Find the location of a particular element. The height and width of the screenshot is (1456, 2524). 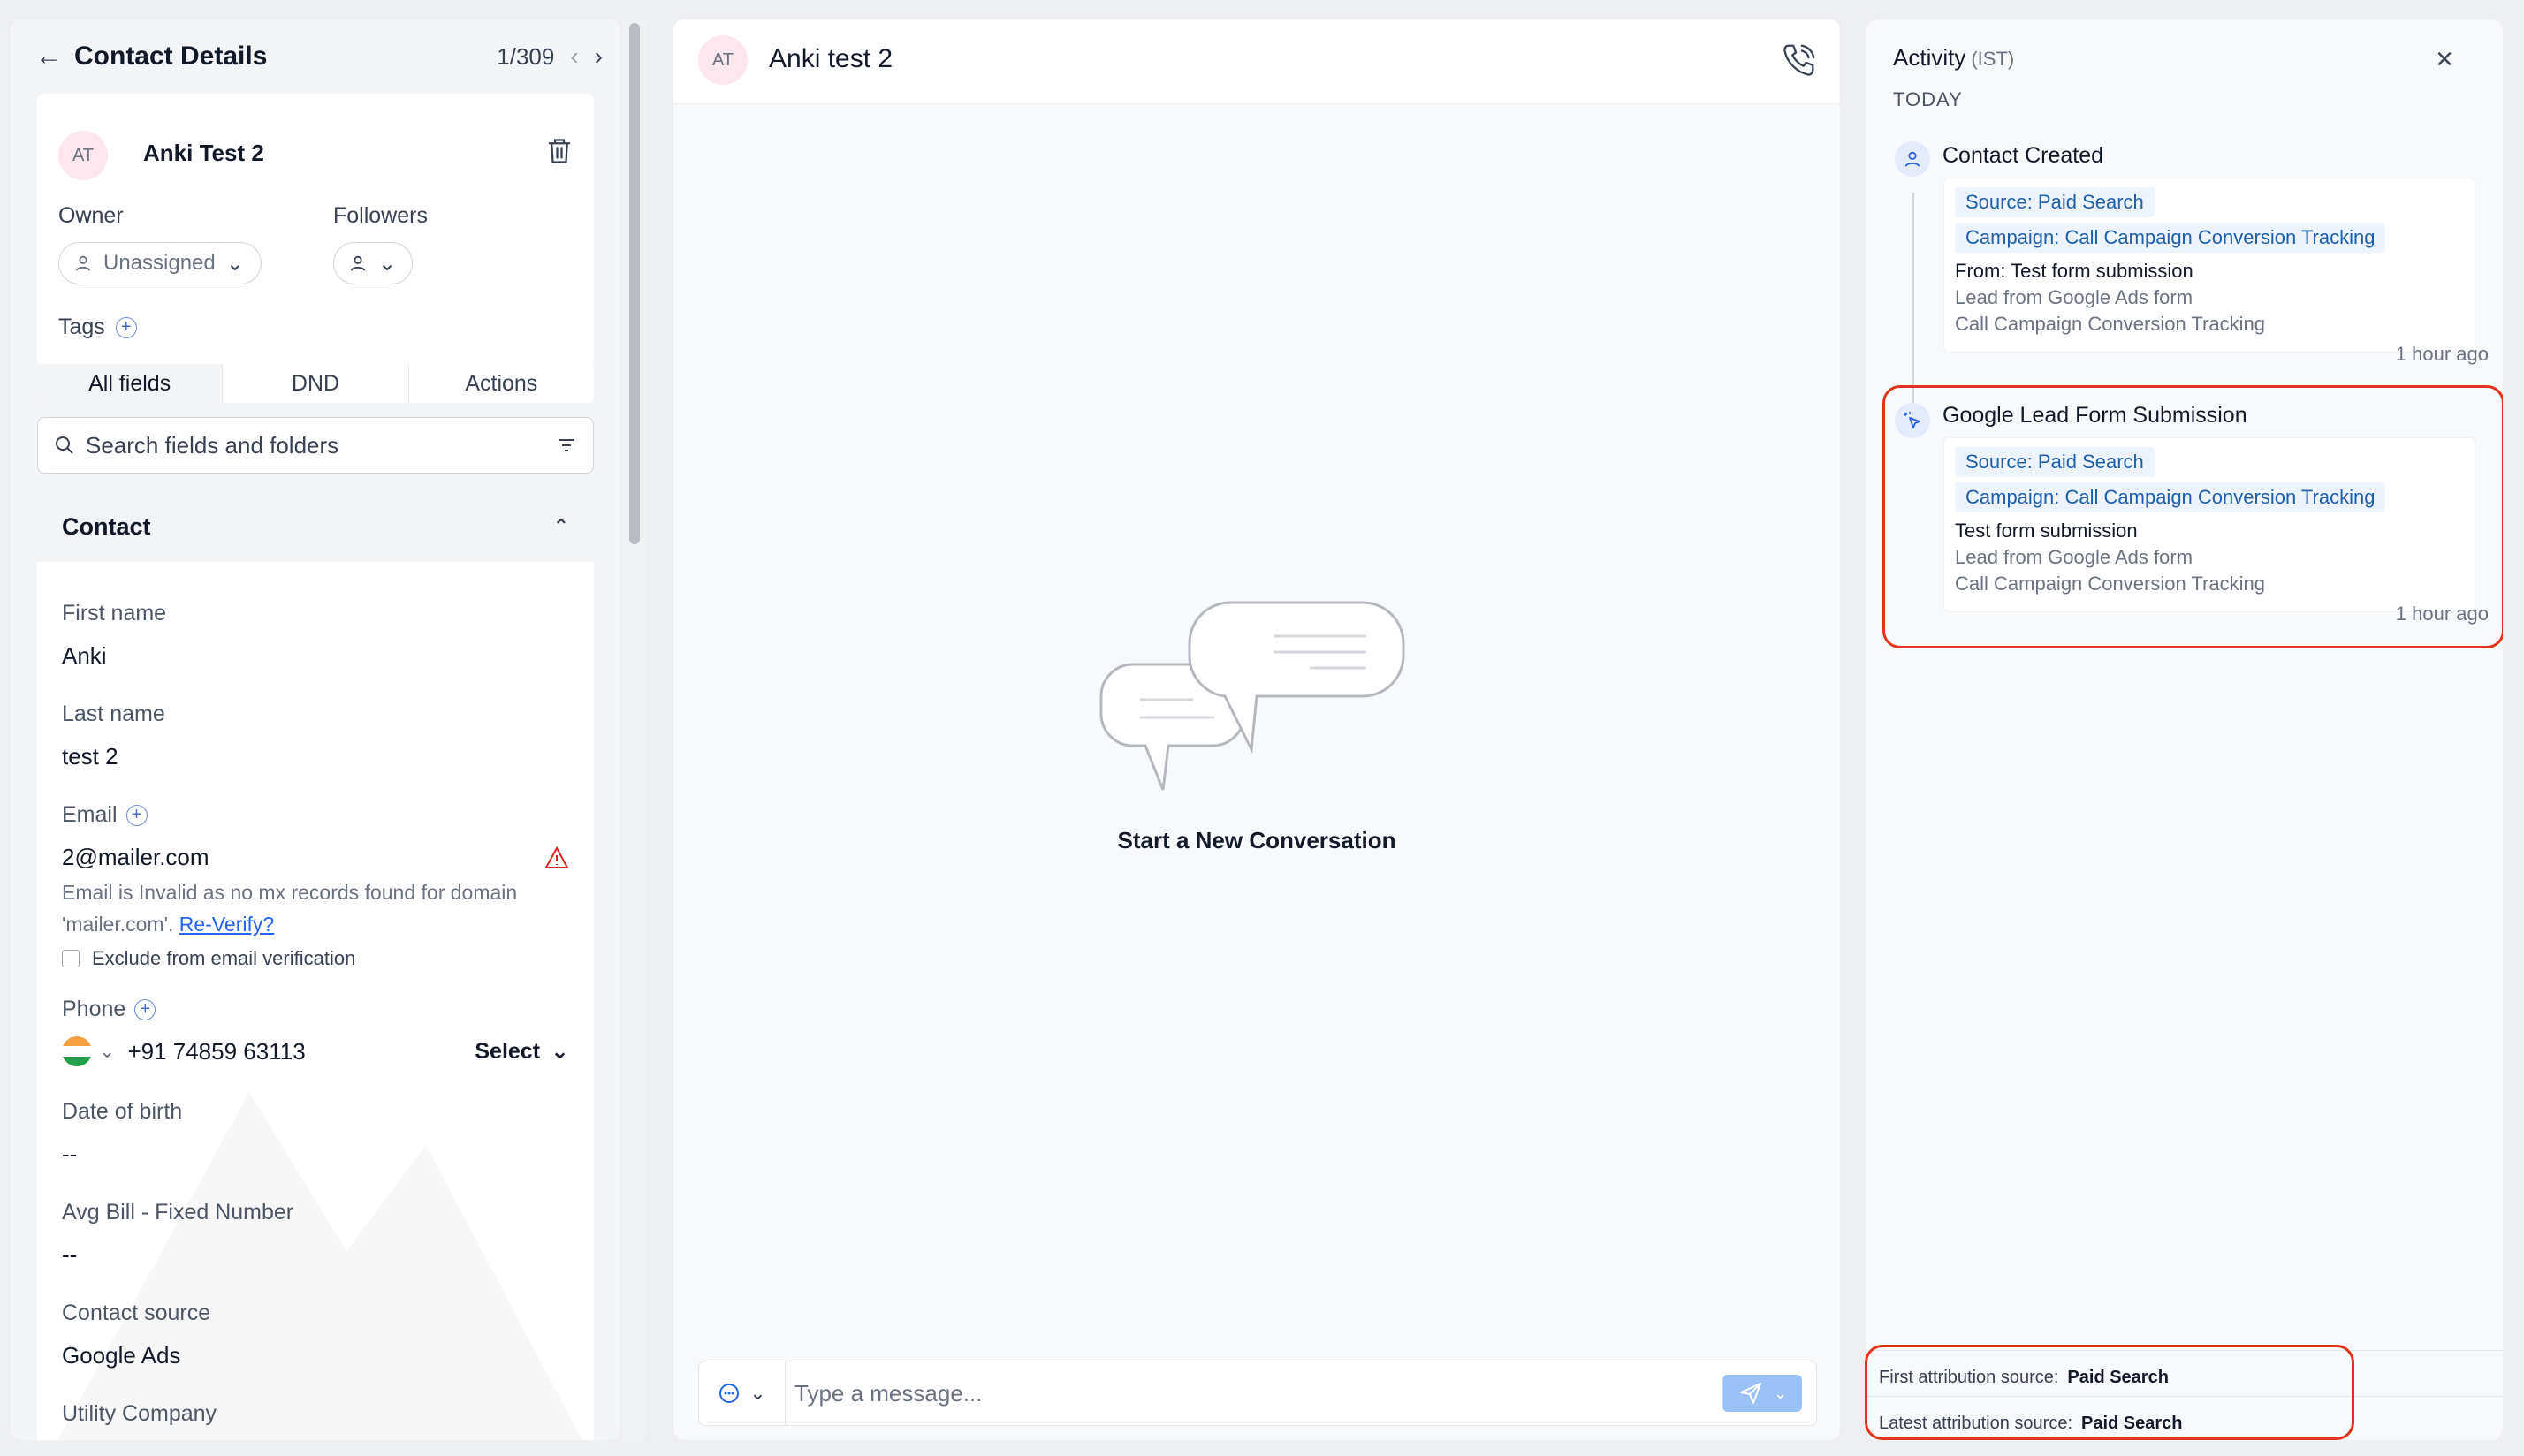

search-icon is located at coordinates (64, 445).